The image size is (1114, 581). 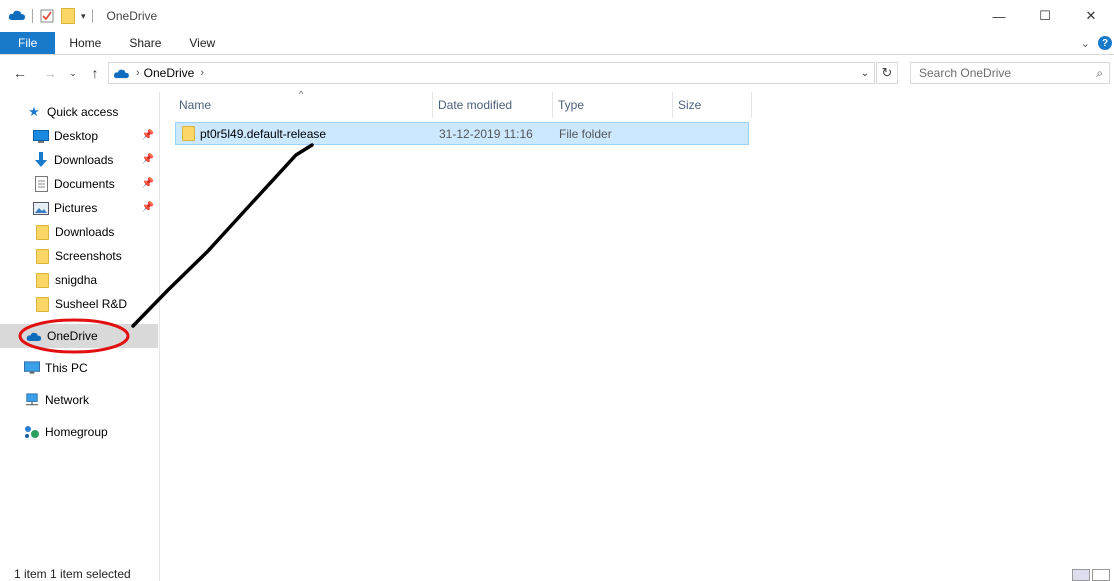 I want to click on ribbon-right: ⌄ ?, so click(x=1097, y=43).